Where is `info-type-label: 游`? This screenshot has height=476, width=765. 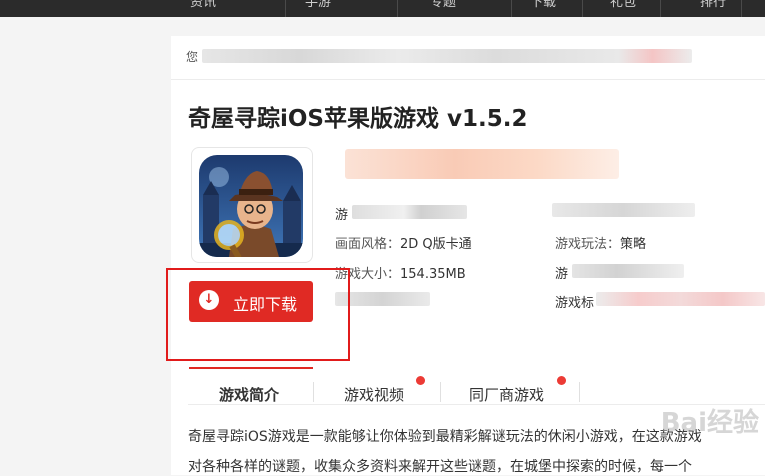
info-type-label: 游 is located at coordinates (342, 215).